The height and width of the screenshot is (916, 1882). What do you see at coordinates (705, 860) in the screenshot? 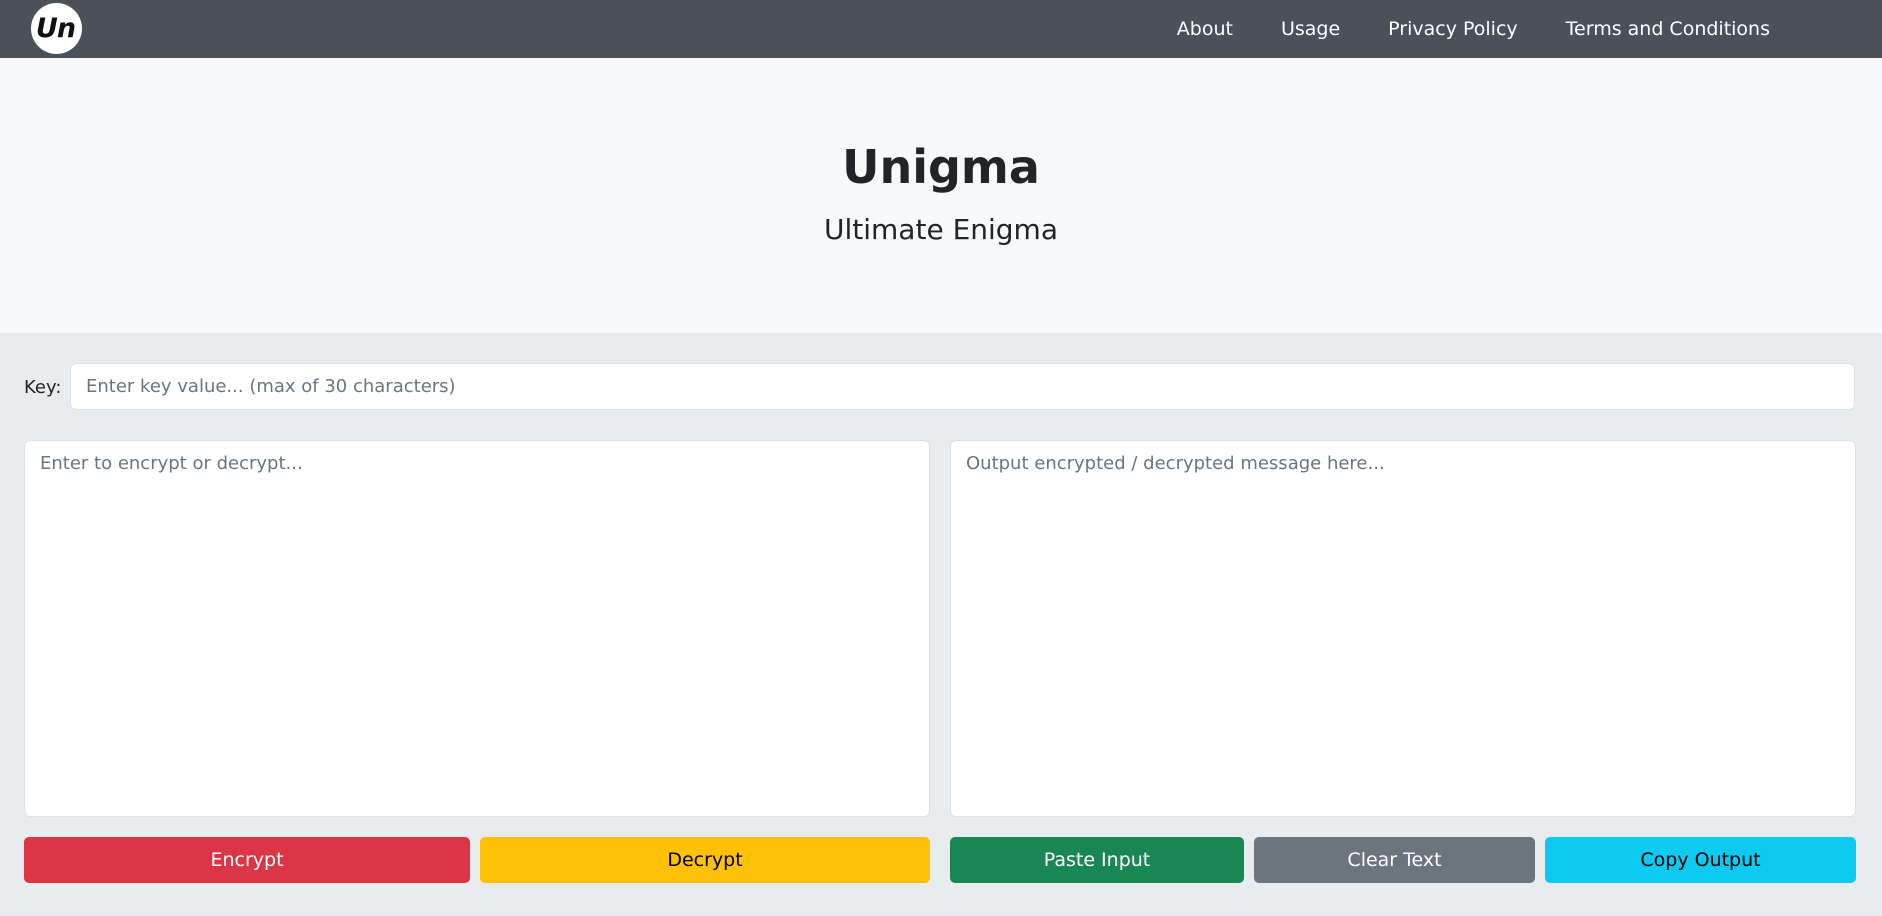
I see `decrypt-button: Decrypt` at bounding box center [705, 860].